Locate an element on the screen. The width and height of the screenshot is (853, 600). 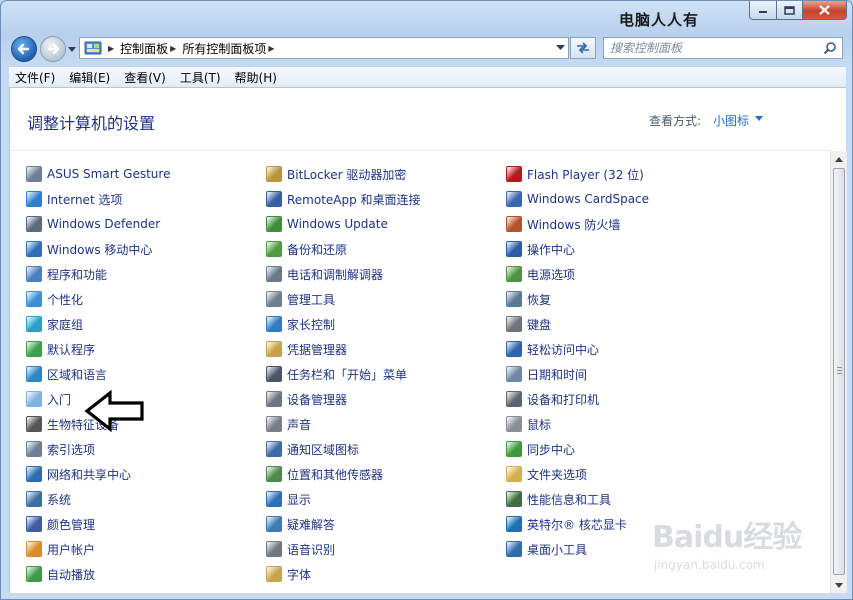
menu-file: 文件(F) is located at coordinates (35, 77).